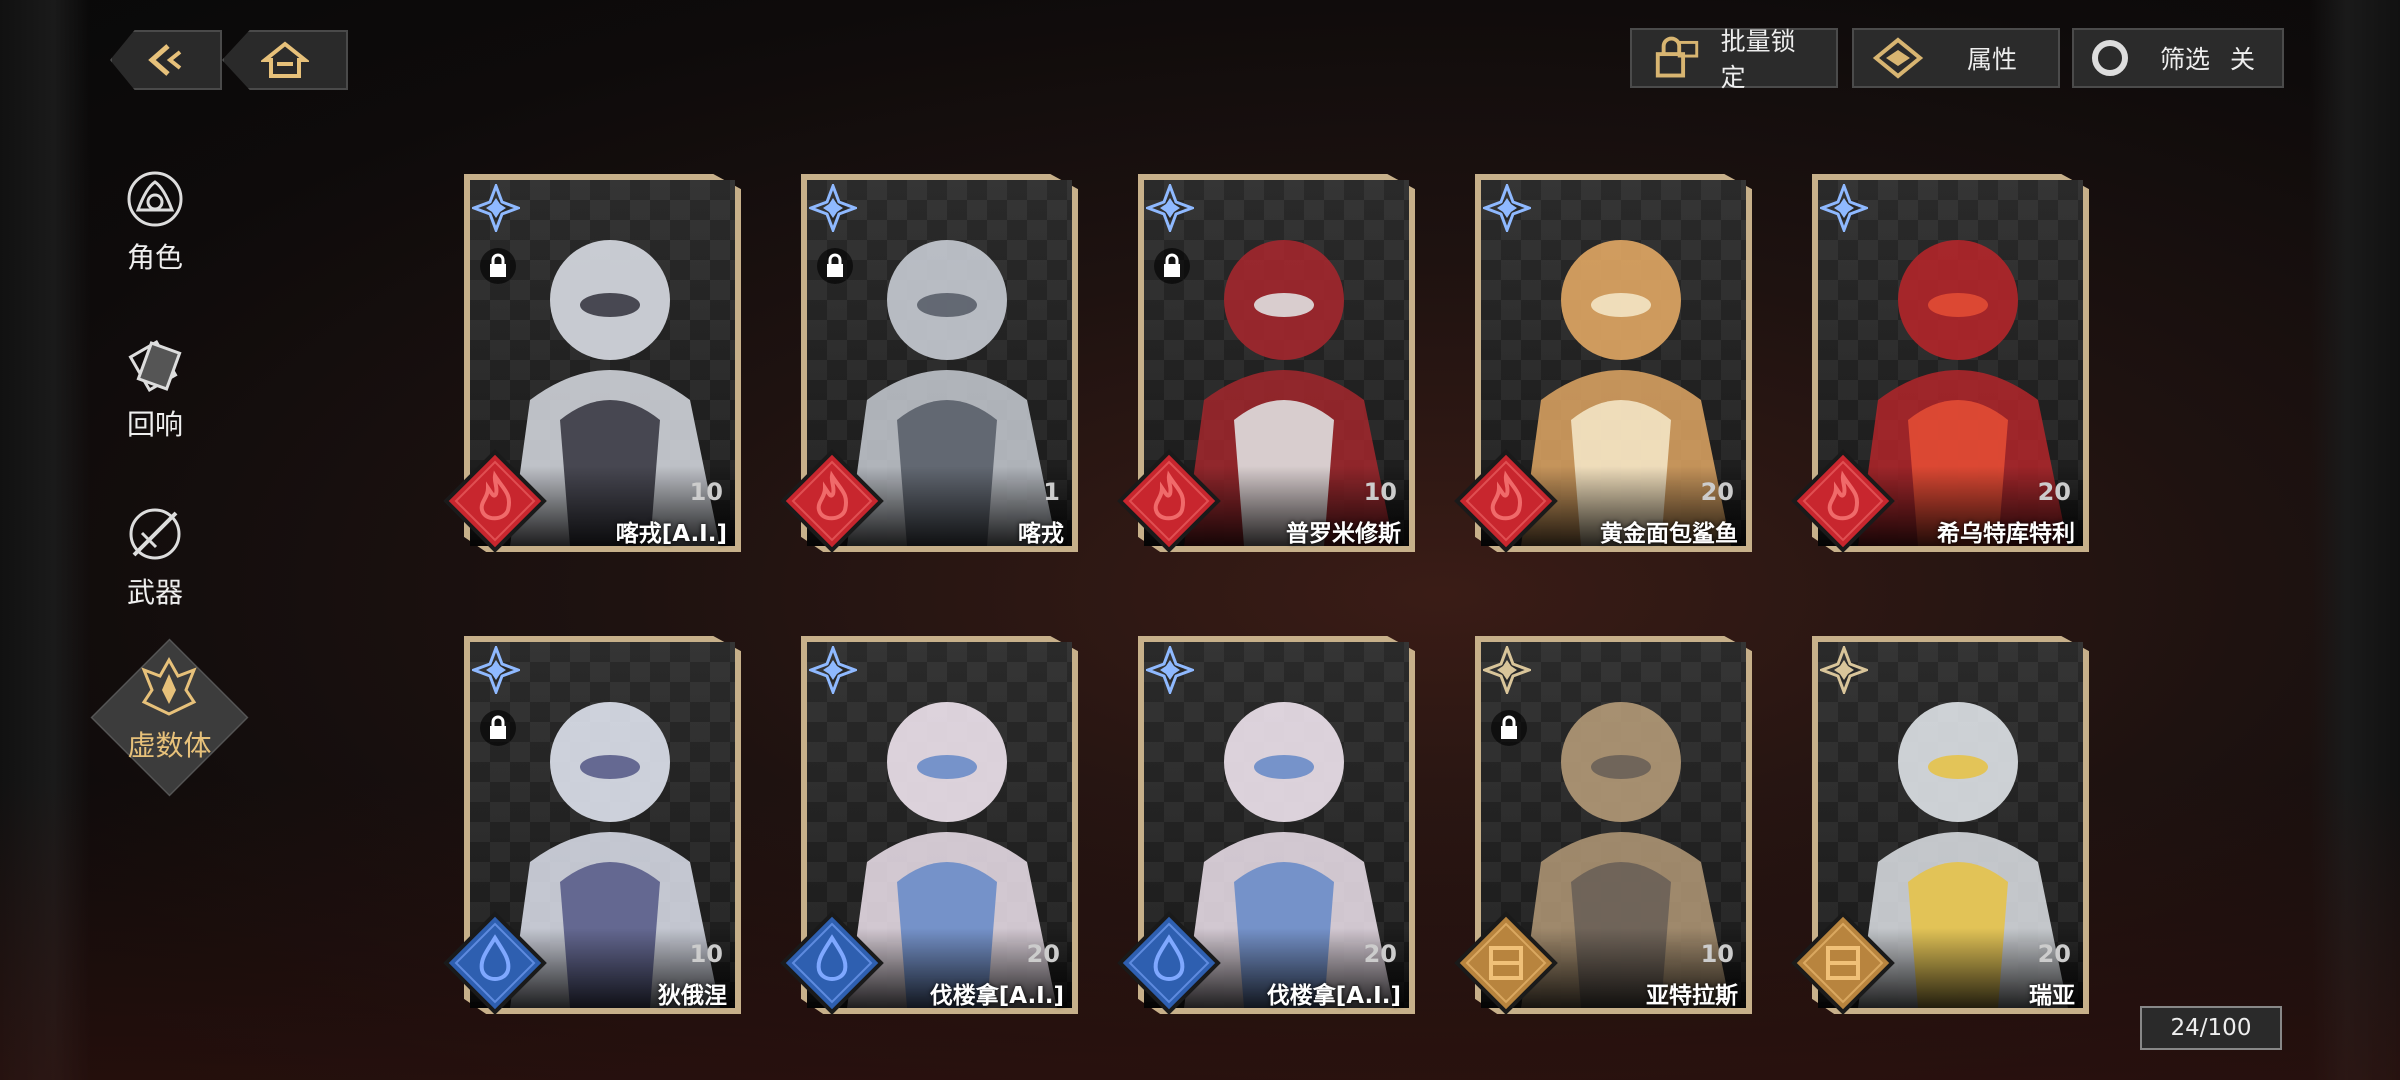 Image resolution: width=2400 pixels, height=1080 pixels. I want to click on virtual-card: 20 瑞亚, so click(1942, 823).